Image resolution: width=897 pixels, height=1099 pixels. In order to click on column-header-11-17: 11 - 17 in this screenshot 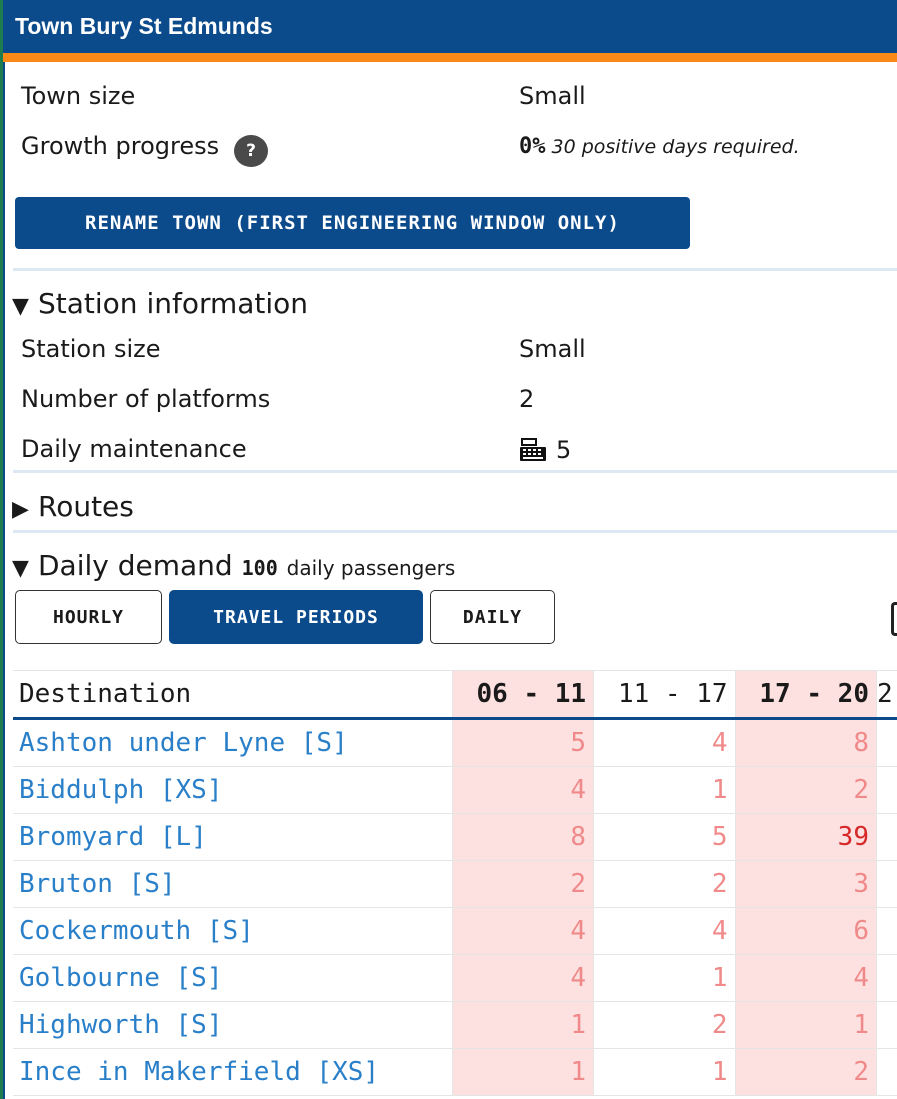, I will do `click(664, 695)`.